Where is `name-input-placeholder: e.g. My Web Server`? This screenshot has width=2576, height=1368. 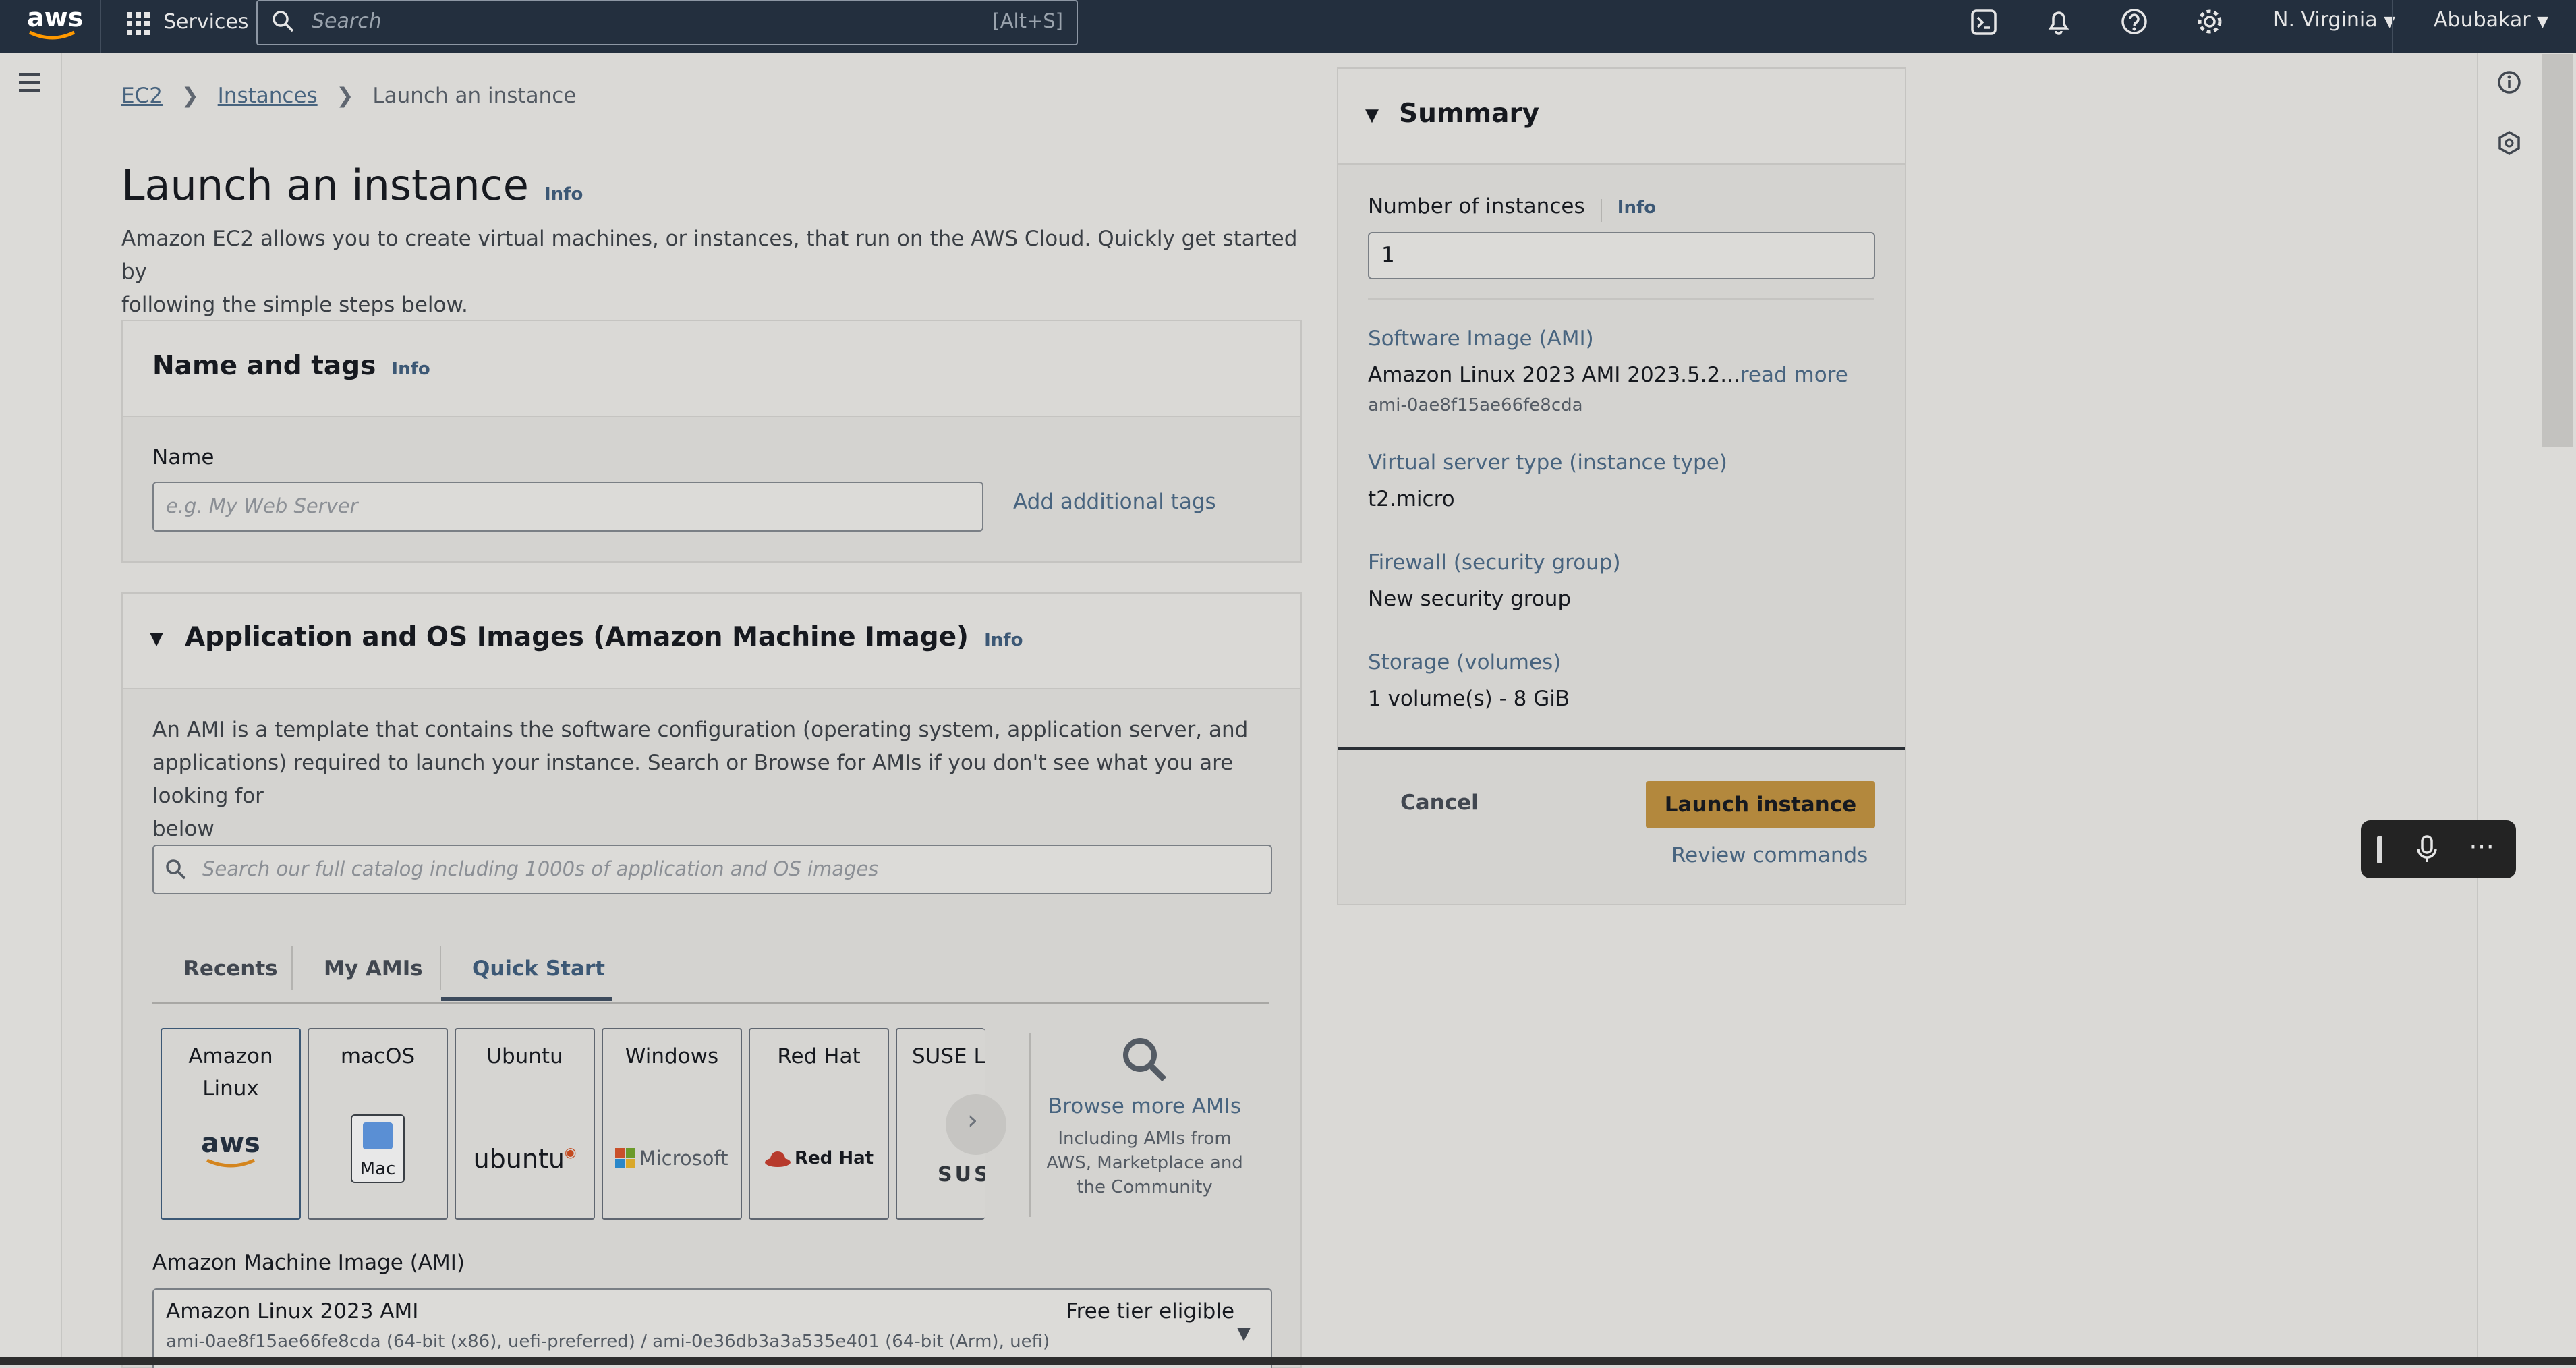 name-input-placeholder: e.g. My Web Server is located at coordinates (262, 505).